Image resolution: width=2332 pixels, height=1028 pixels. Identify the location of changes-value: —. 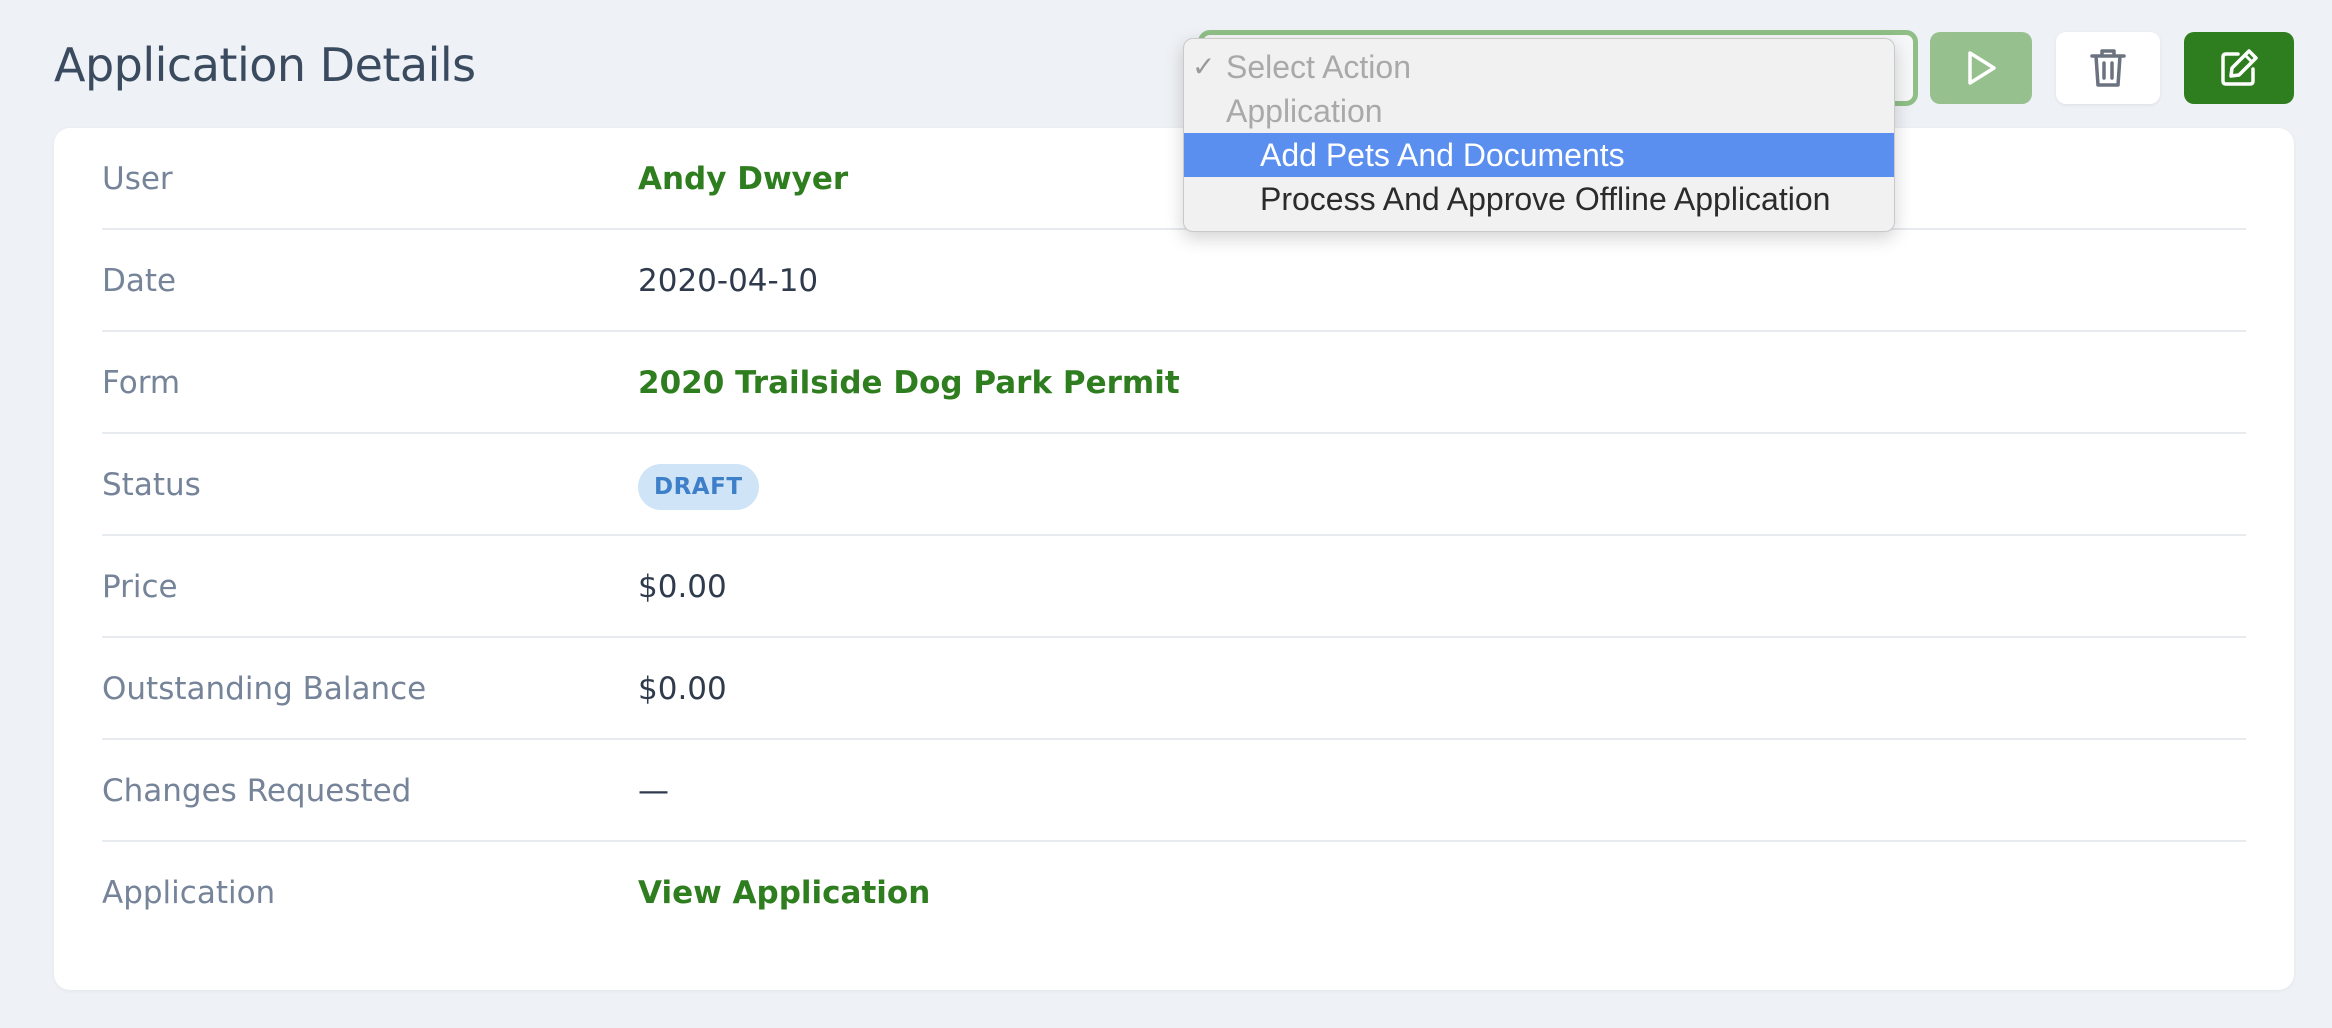
(653, 791).